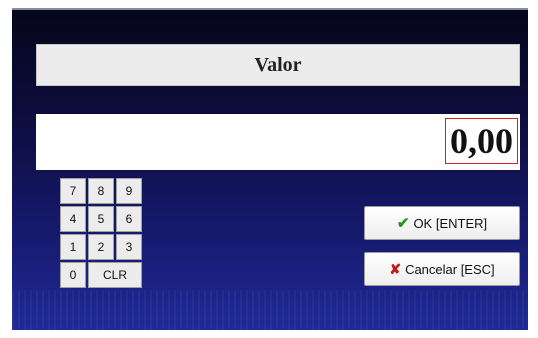 Image resolution: width=538 pixels, height=338 pixels. What do you see at coordinates (73, 247) in the screenshot?
I see `key-1: 1` at bounding box center [73, 247].